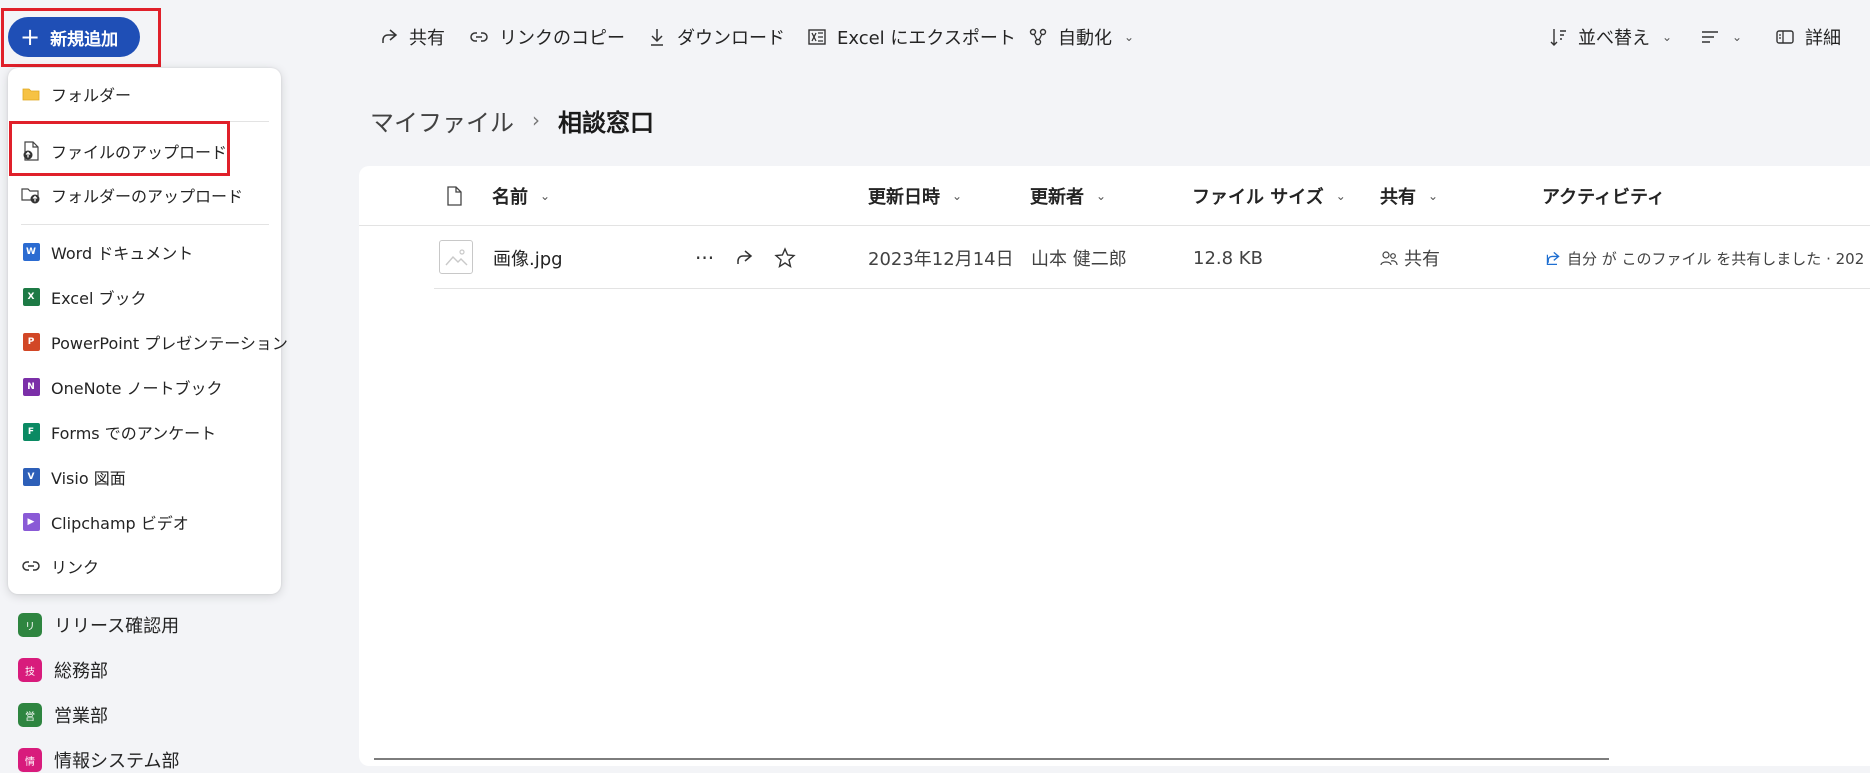  What do you see at coordinates (1057, 197) in the screenshot?
I see `column-modified-by-label: 更新者` at bounding box center [1057, 197].